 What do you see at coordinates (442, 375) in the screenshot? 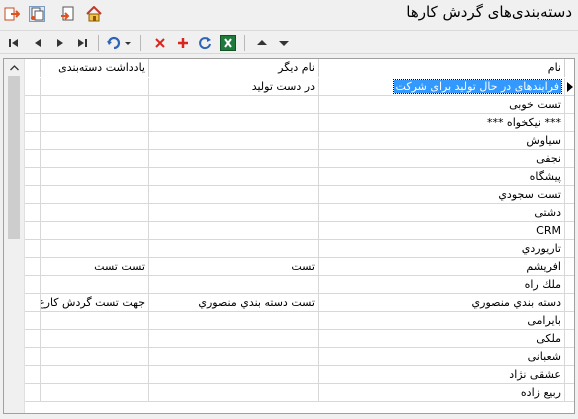
I see `cell-name: عشقی نژاد` at bounding box center [442, 375].